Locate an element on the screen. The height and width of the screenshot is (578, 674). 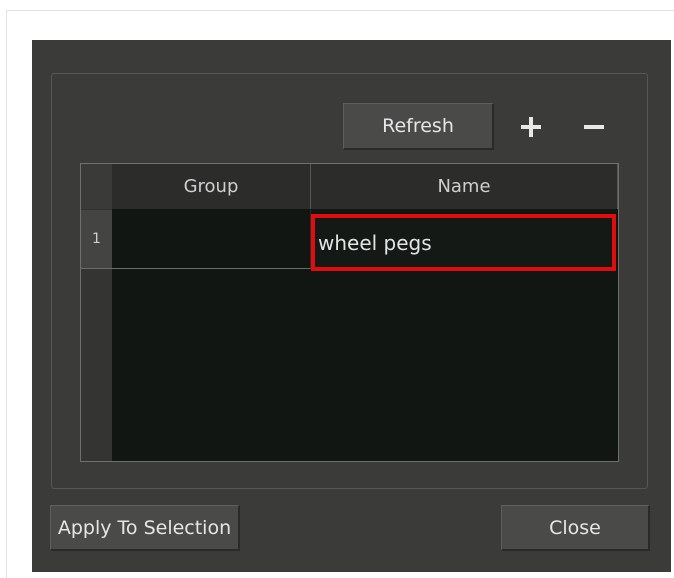
apply-to-selection-button: Apply To Selection is located at coordinates (145, 528).